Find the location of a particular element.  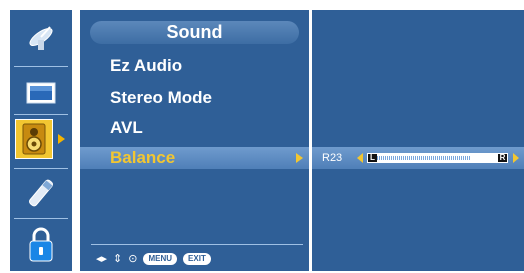

footer-divider is located at coordinates (197, 244).